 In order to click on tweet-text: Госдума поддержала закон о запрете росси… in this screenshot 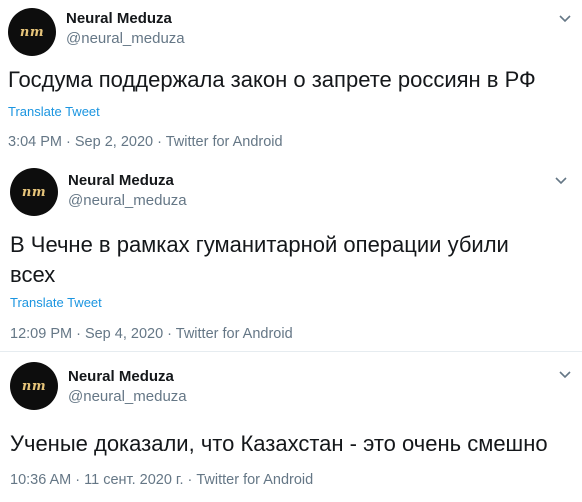, I will do `click(272, 79)`.